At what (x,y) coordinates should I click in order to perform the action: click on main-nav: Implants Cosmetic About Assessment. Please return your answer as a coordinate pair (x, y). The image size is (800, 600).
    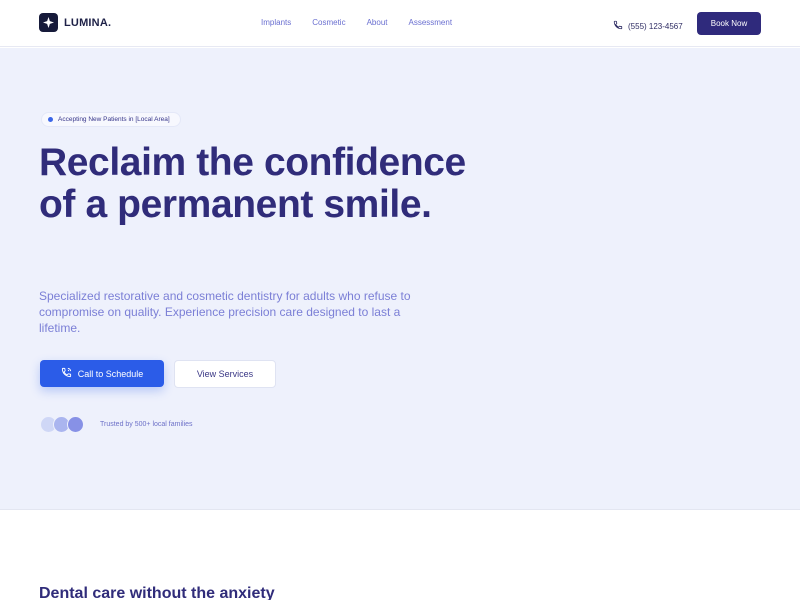
    Looking at the image, I should click on (367, 22).